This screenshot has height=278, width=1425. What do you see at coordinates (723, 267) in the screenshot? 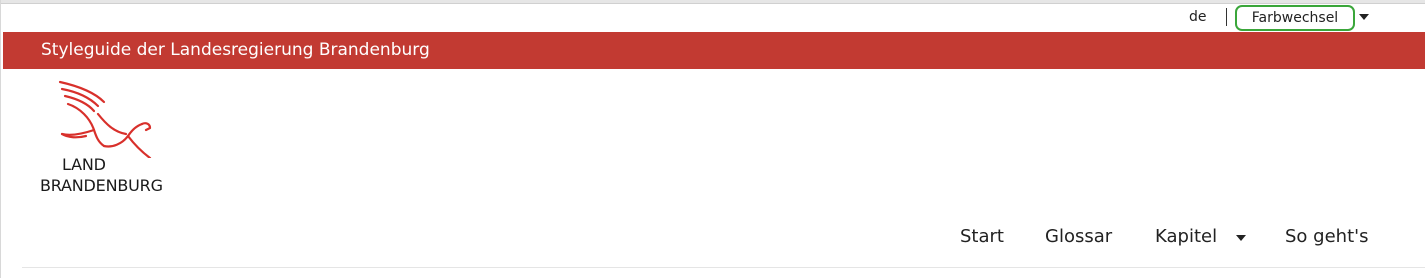
I see `header-divider` at bounding box center [723, 267].